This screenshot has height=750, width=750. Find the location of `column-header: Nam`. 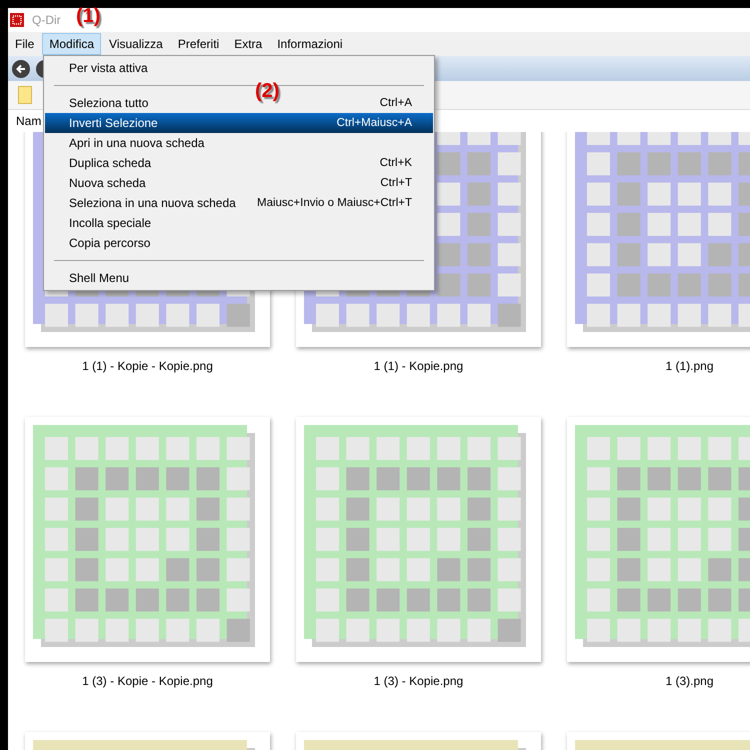

column-header: Nam is located at coordinates (29, 121).